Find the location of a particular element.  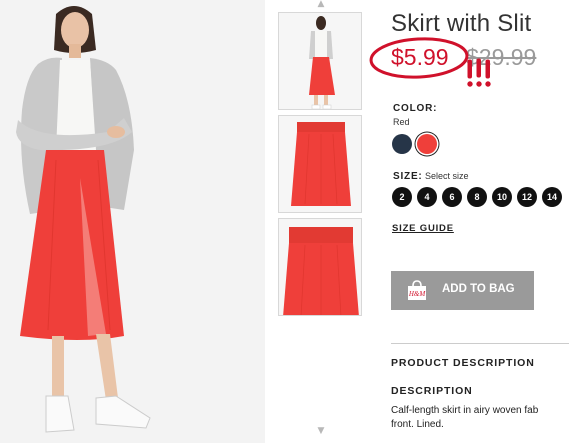

sale-price: $5.99 is located at coordinates (420, 57).